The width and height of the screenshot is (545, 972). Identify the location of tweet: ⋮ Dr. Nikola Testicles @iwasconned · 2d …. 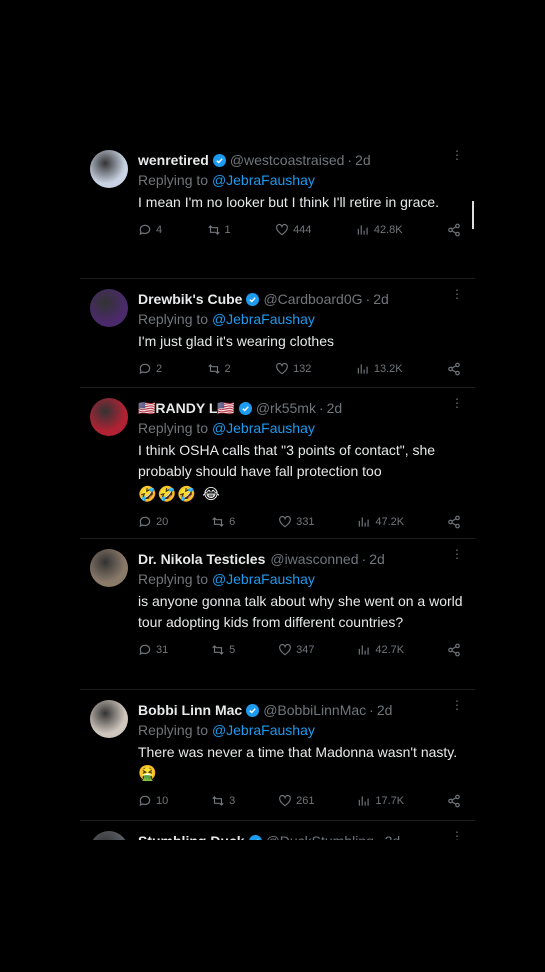
(277, 614).